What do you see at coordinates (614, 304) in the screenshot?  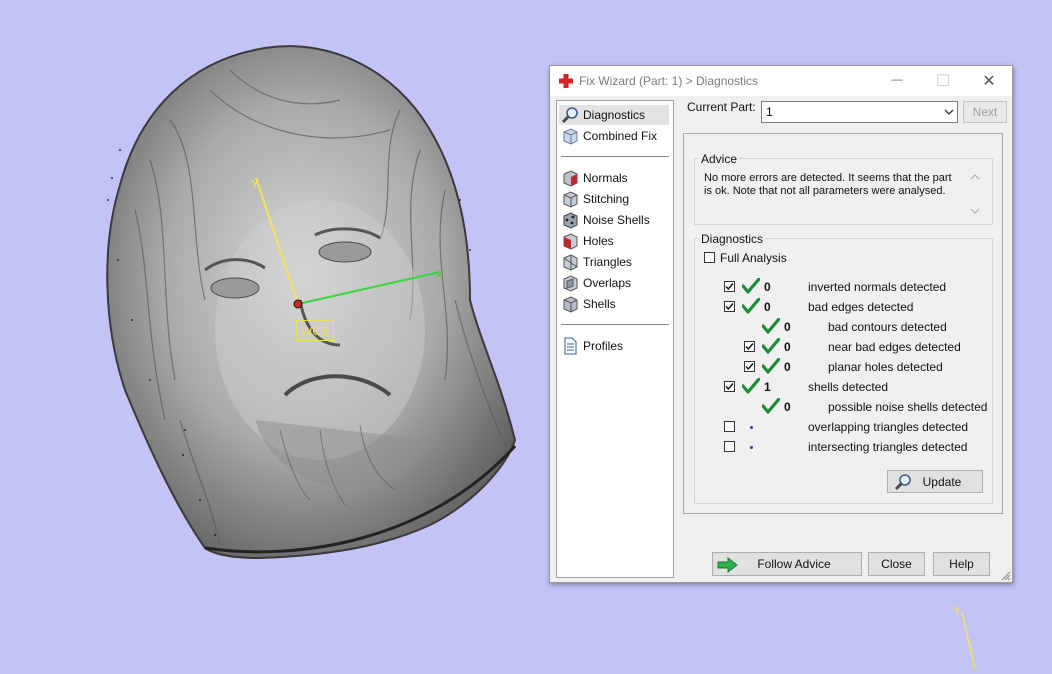 I see `nav-item-shells: Shells` at bounding box center [614, 304].